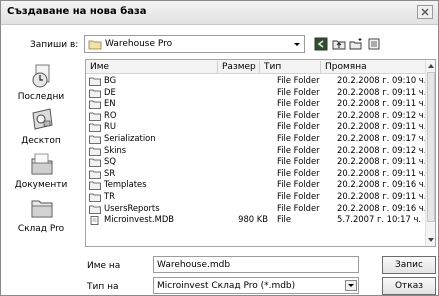 This screenshot has height=296, width=439. What do you see at coordinates (41, 76) in the screenshot?
I see `recent-icon` at bounding box center [41, 76].